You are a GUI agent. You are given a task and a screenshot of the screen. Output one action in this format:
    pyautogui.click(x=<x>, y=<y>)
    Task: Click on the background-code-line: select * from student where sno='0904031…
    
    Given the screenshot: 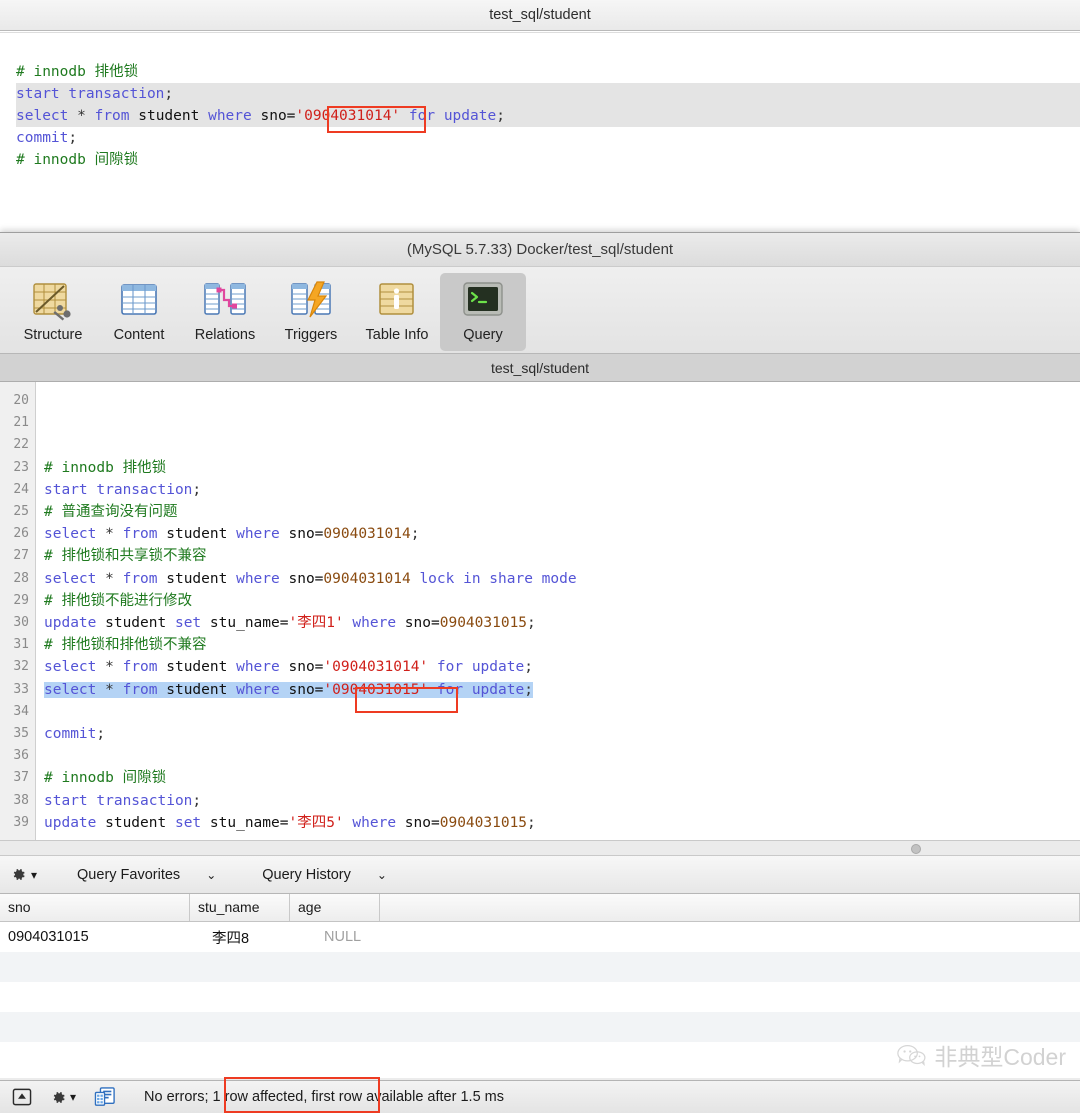 What is the action you would take?
    pyautogui.click(x=548, y=116)
    